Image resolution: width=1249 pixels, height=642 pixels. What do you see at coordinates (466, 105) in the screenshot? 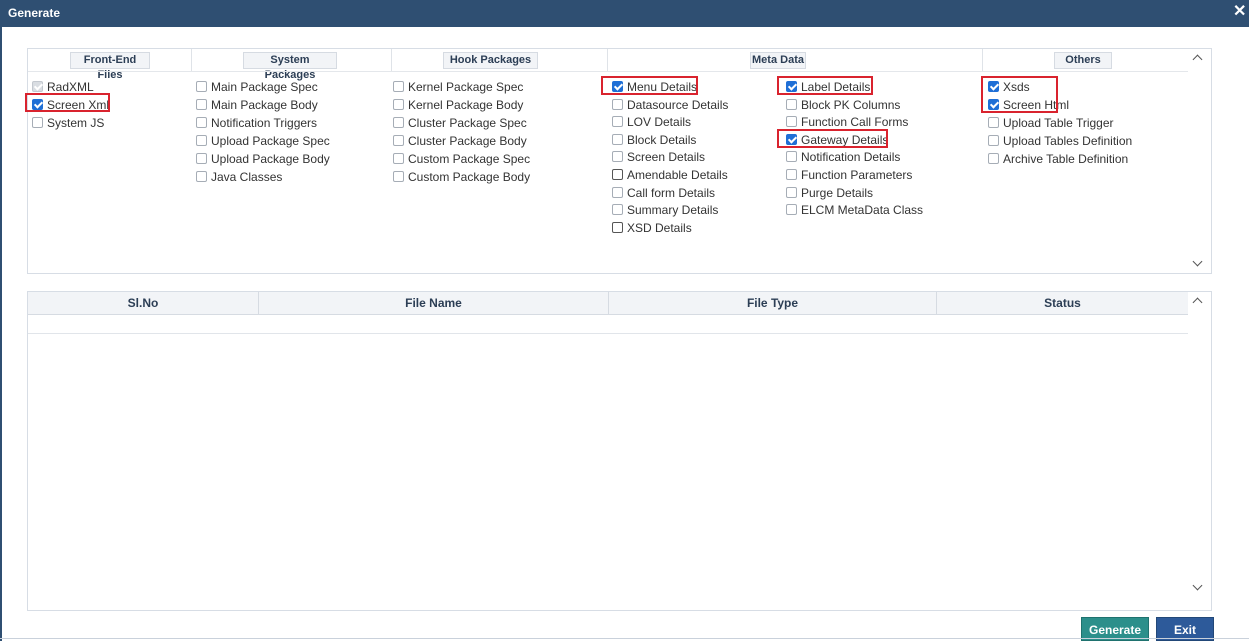
I see `option-label: Kernel Package Body` at bounding box center [466, 105].